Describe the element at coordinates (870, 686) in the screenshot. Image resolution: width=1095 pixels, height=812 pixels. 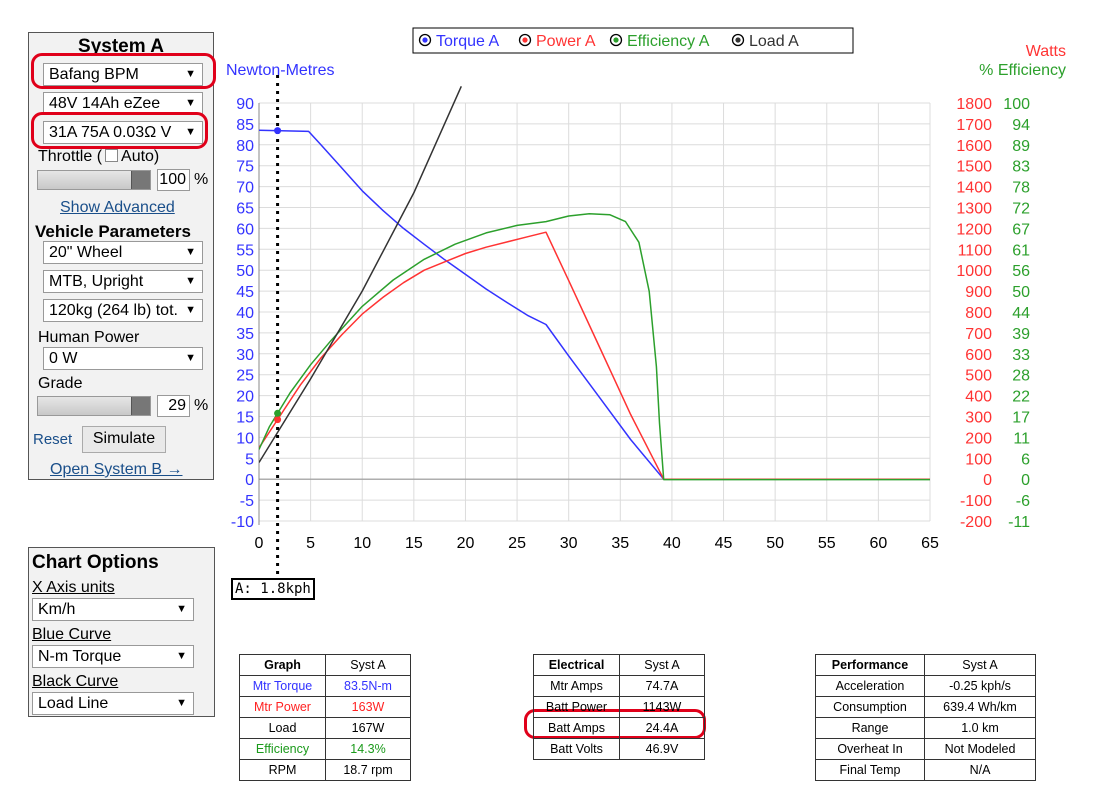
I see `table-cell: Acceleration` at that location.